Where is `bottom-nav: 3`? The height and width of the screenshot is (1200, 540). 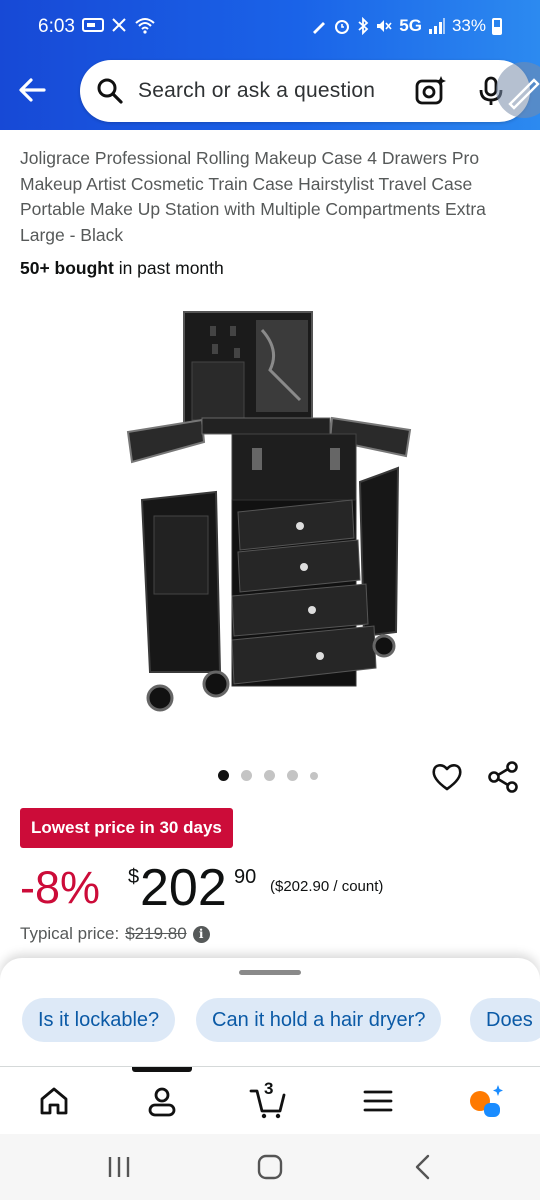
bottom-nav: 3 is located at coordinates (270, 1100).